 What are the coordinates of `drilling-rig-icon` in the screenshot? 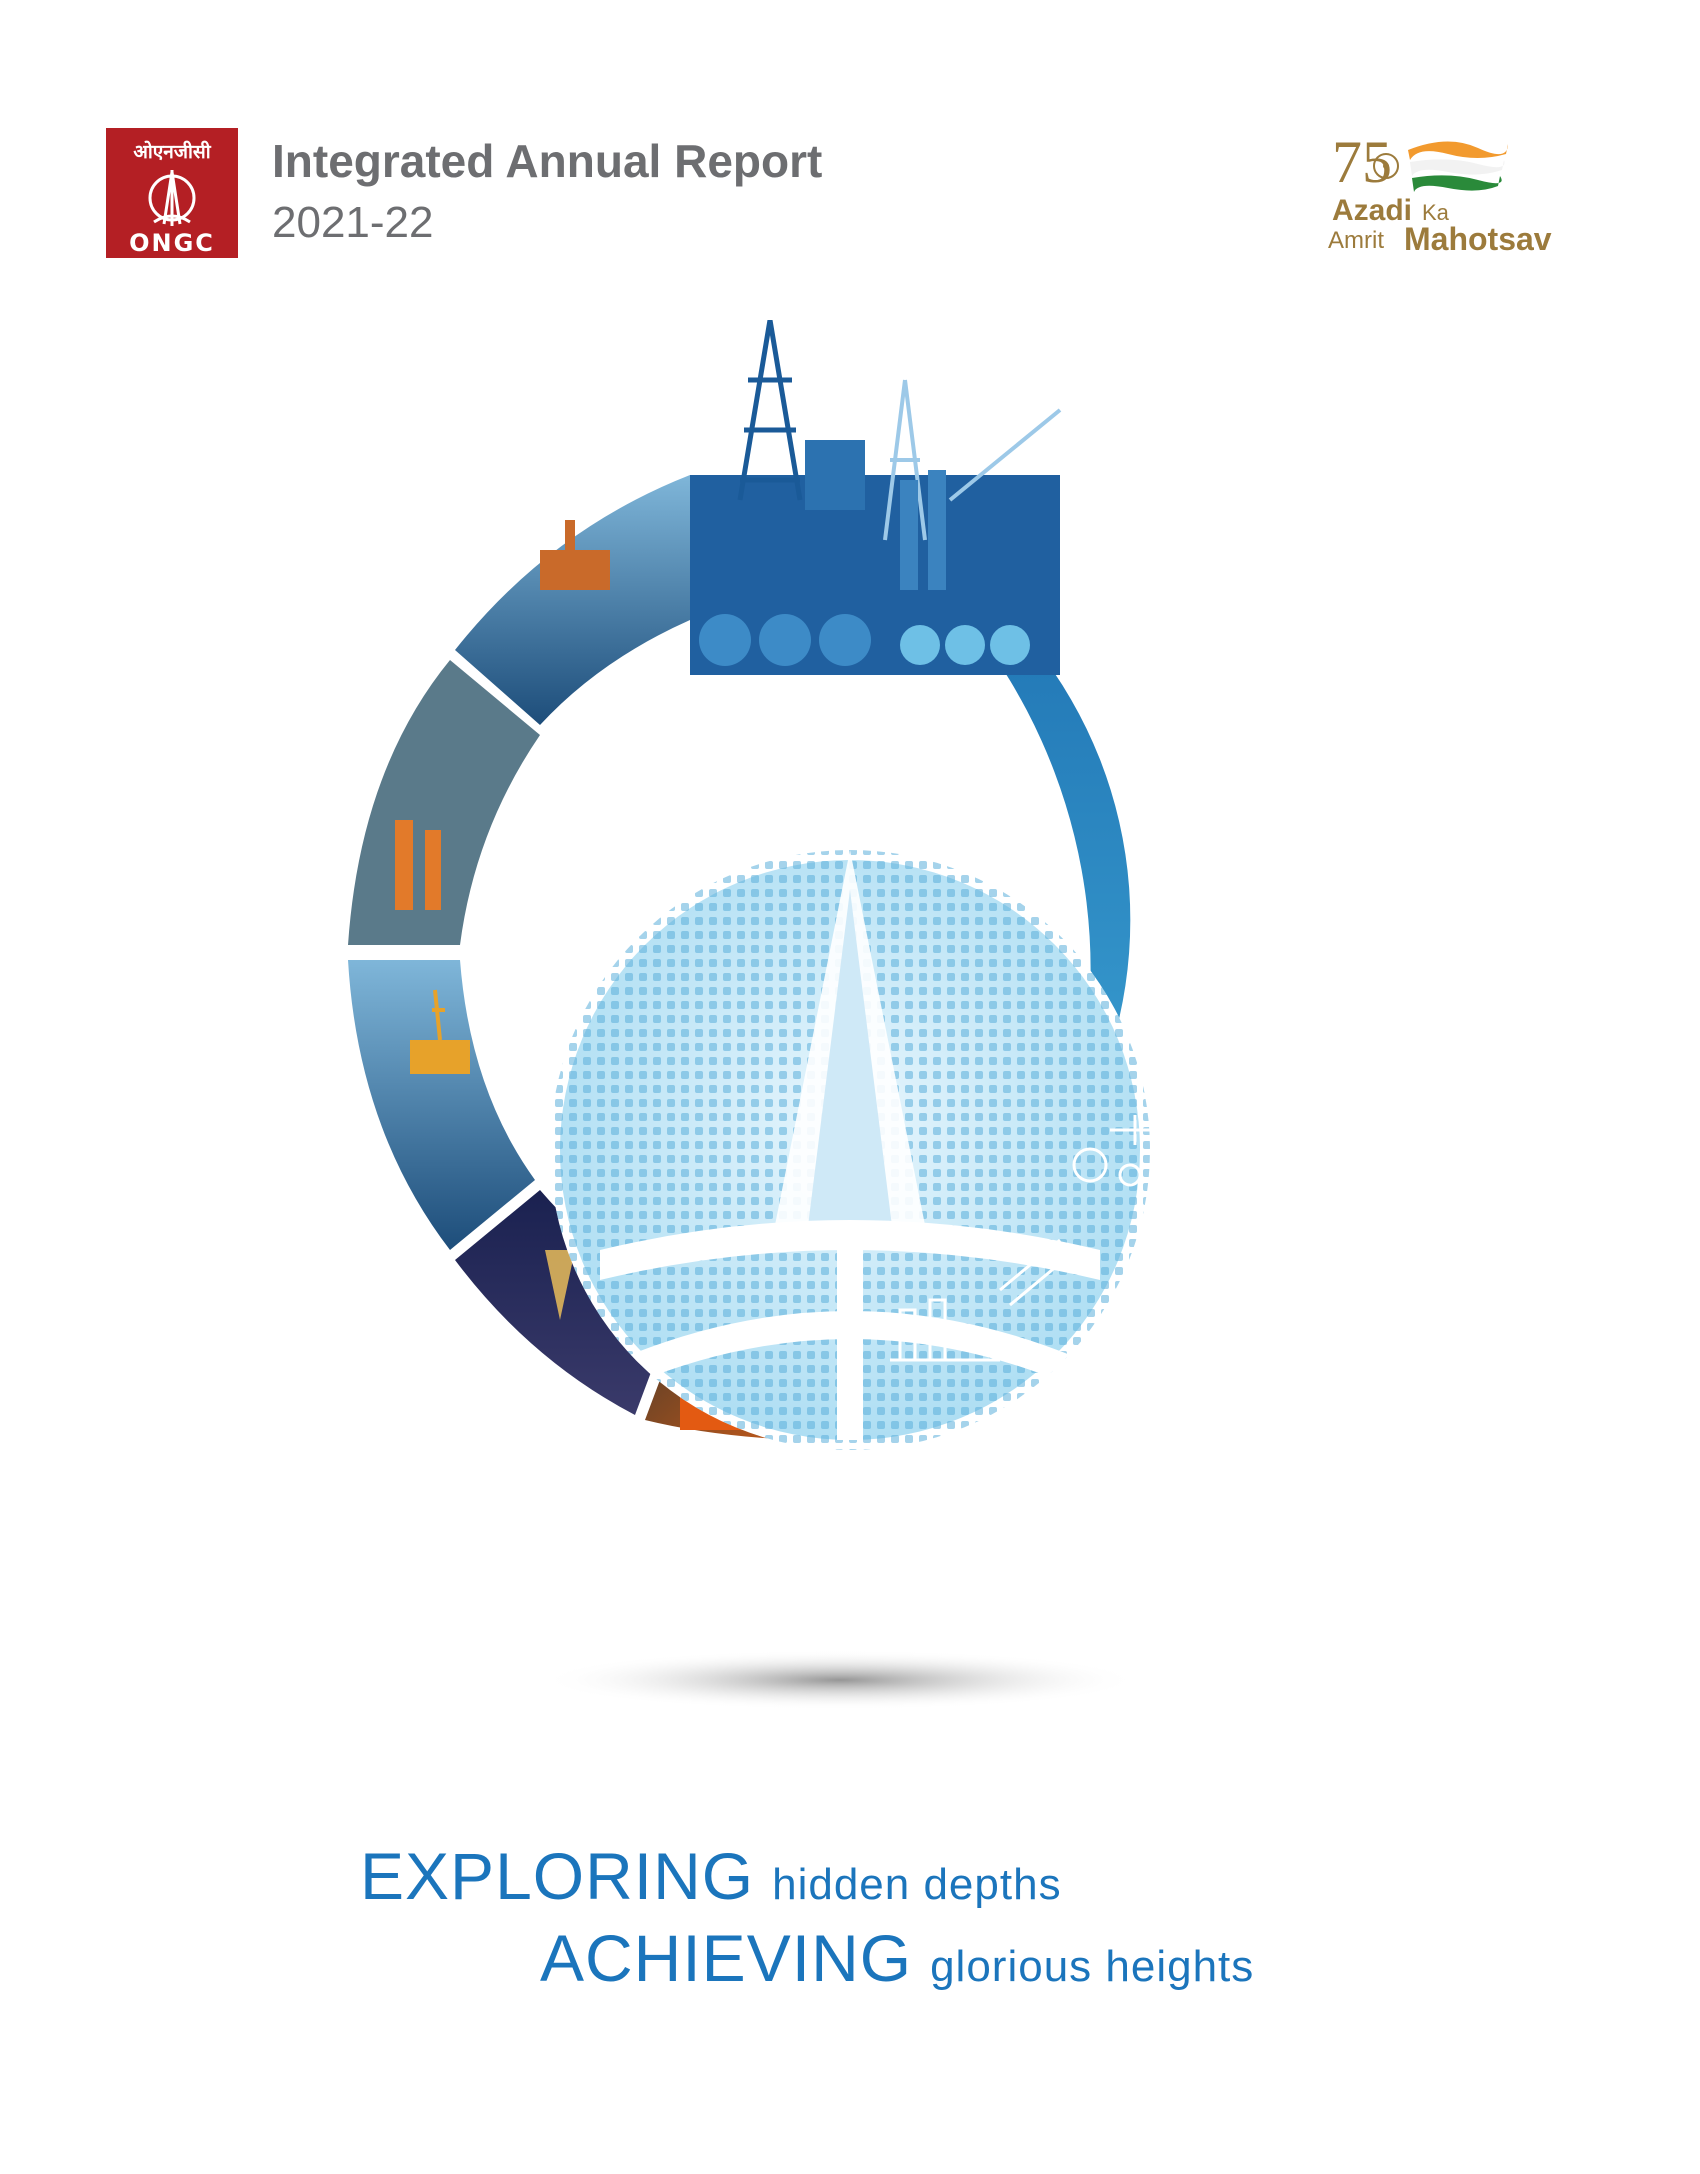 It's located at (770, 410).